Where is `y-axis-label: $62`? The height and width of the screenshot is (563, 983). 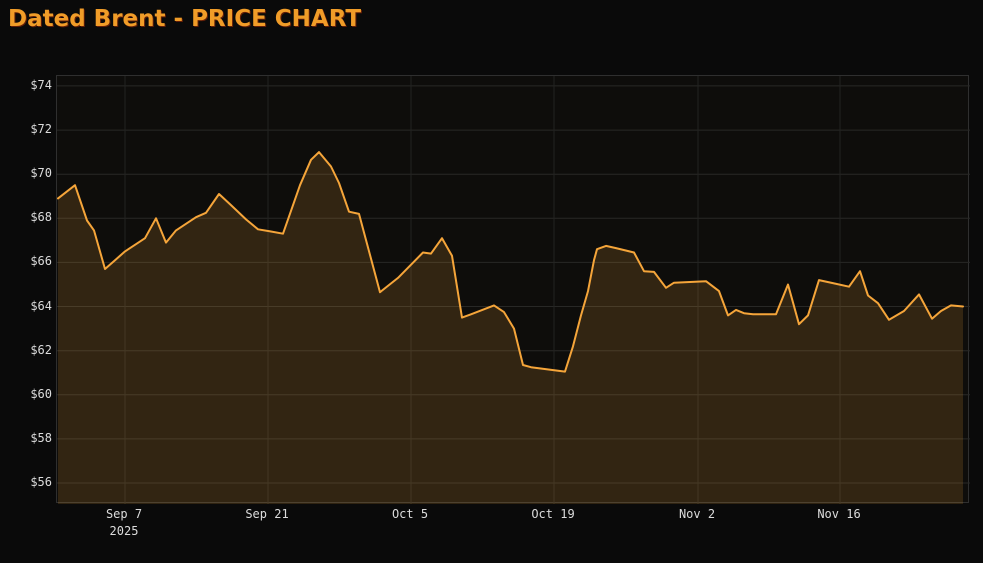 y-axis-label: $62 is located at coordinates (41, 350).